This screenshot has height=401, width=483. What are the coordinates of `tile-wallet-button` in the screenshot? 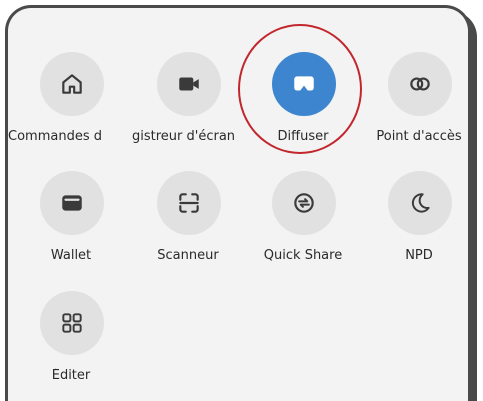 It's located at (72, 203).